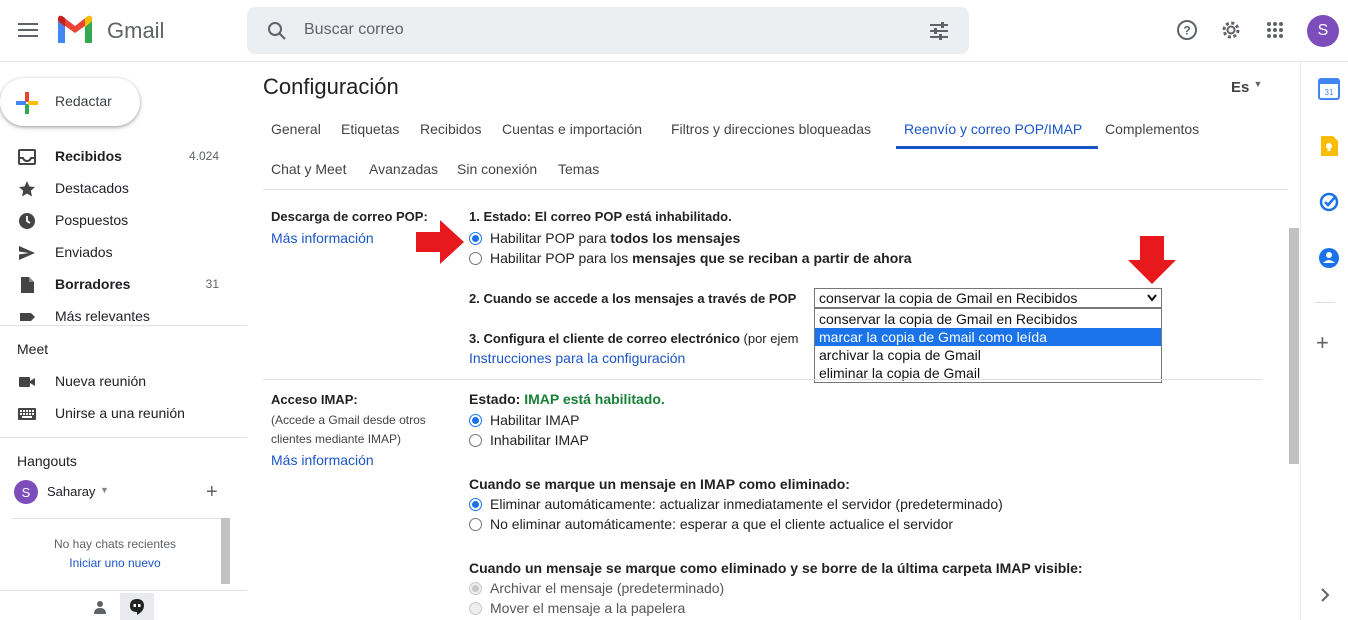 The width and height of the screenshot is (1348, 620). Describe the element at coordinates (988, 337) in the screenshot. I see `dropdown-option-highlighted: marcar la copia de Gmail como leída` at that location.